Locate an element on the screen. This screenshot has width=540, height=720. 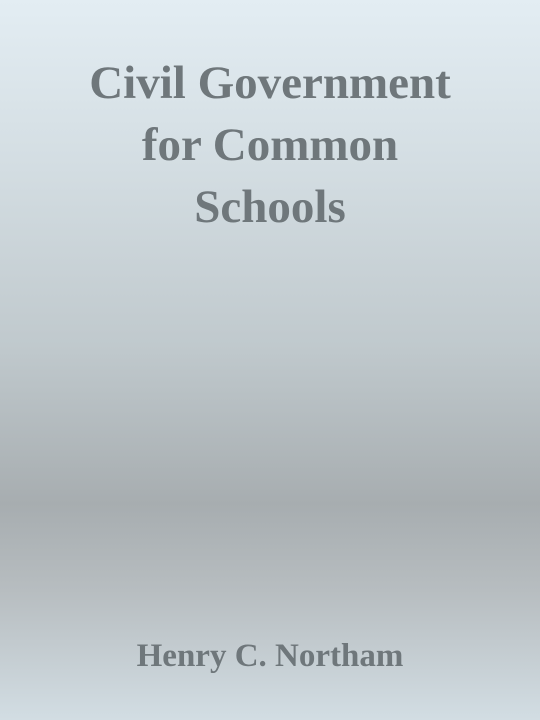
book-title-line-2: for Common is located at coordinates (270, 145).